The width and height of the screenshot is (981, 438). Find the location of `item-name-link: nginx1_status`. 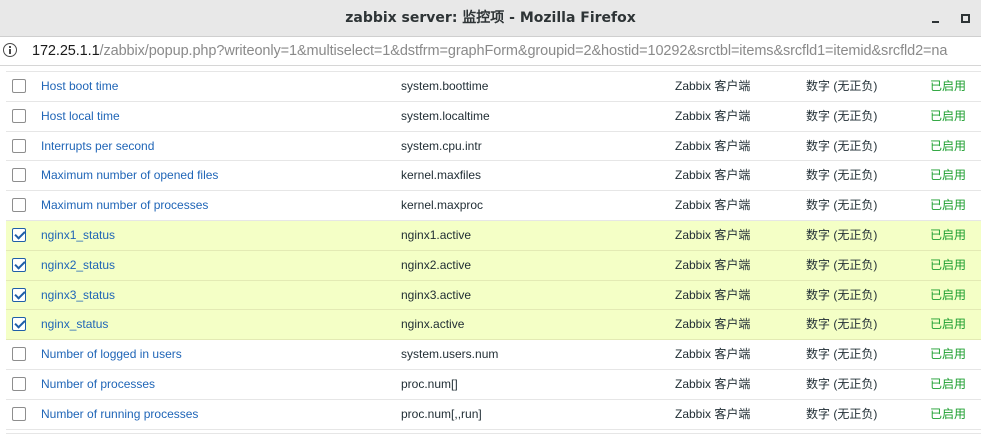

item-name-link: nginx1_status is located at coordinates (78, 235).